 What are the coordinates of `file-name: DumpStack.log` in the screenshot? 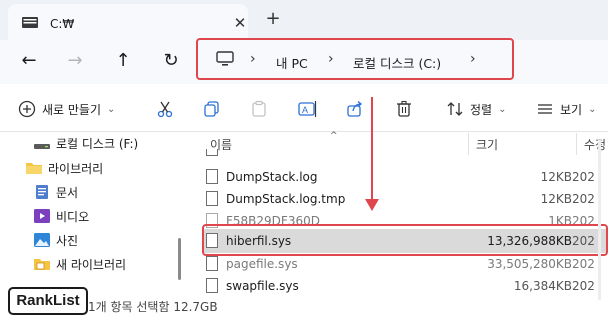 It's located at (272, 177).